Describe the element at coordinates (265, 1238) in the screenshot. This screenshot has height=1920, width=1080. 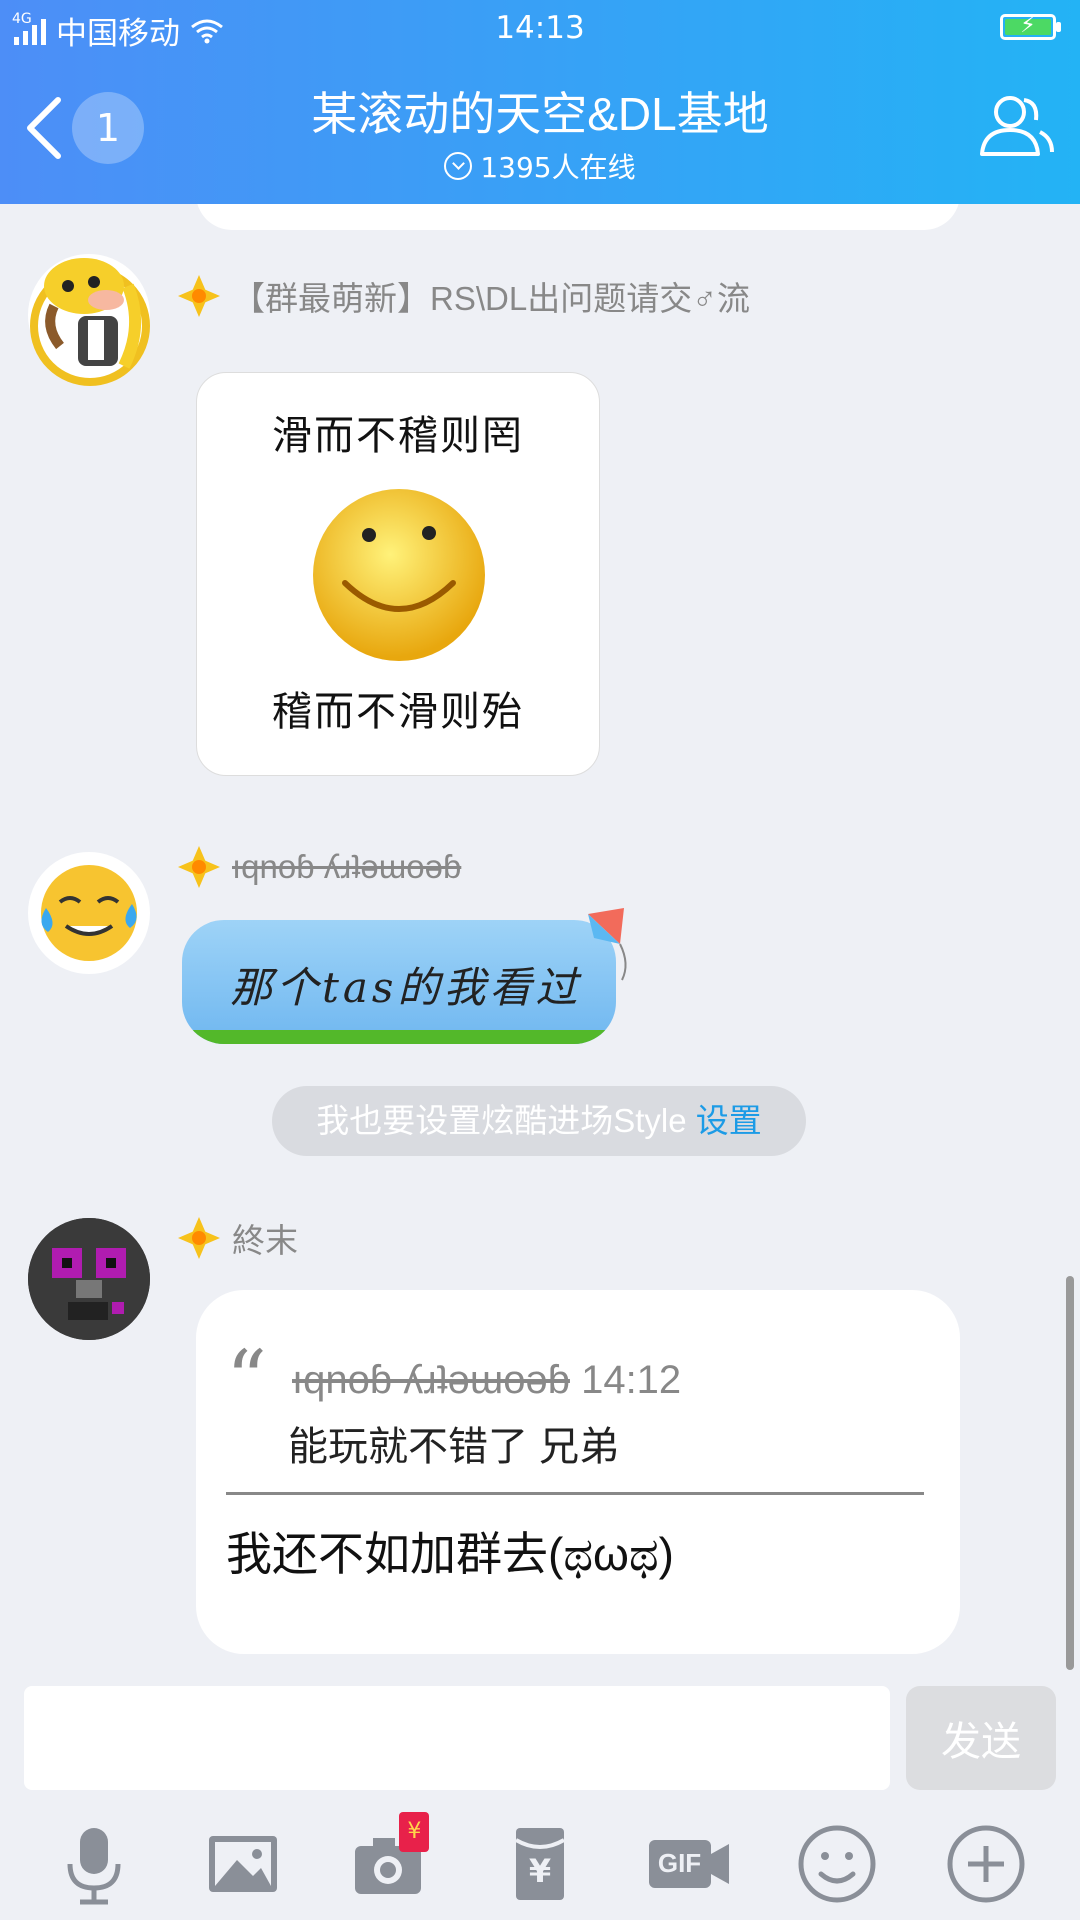
I see `sender-nickname: 終末` at that location.